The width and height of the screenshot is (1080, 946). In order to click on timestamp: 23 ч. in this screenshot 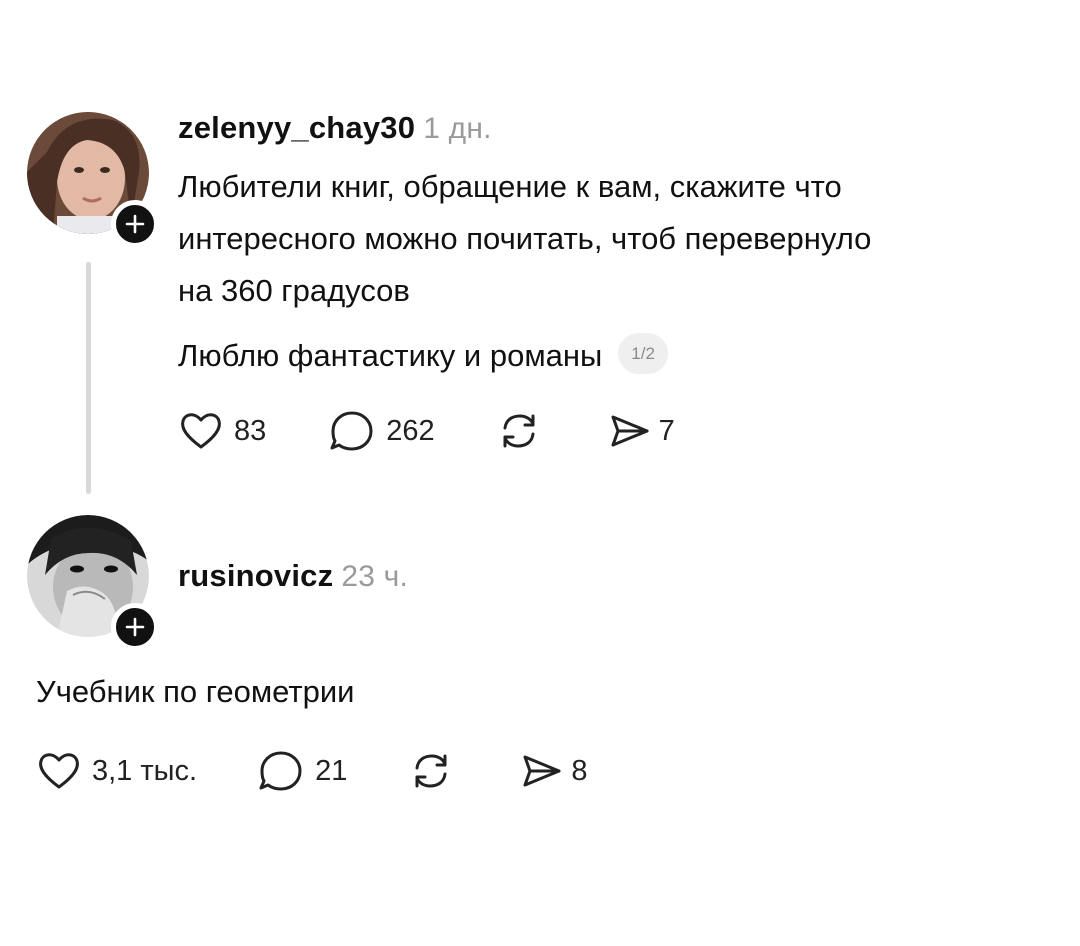, I will do `click(374, 576)`.